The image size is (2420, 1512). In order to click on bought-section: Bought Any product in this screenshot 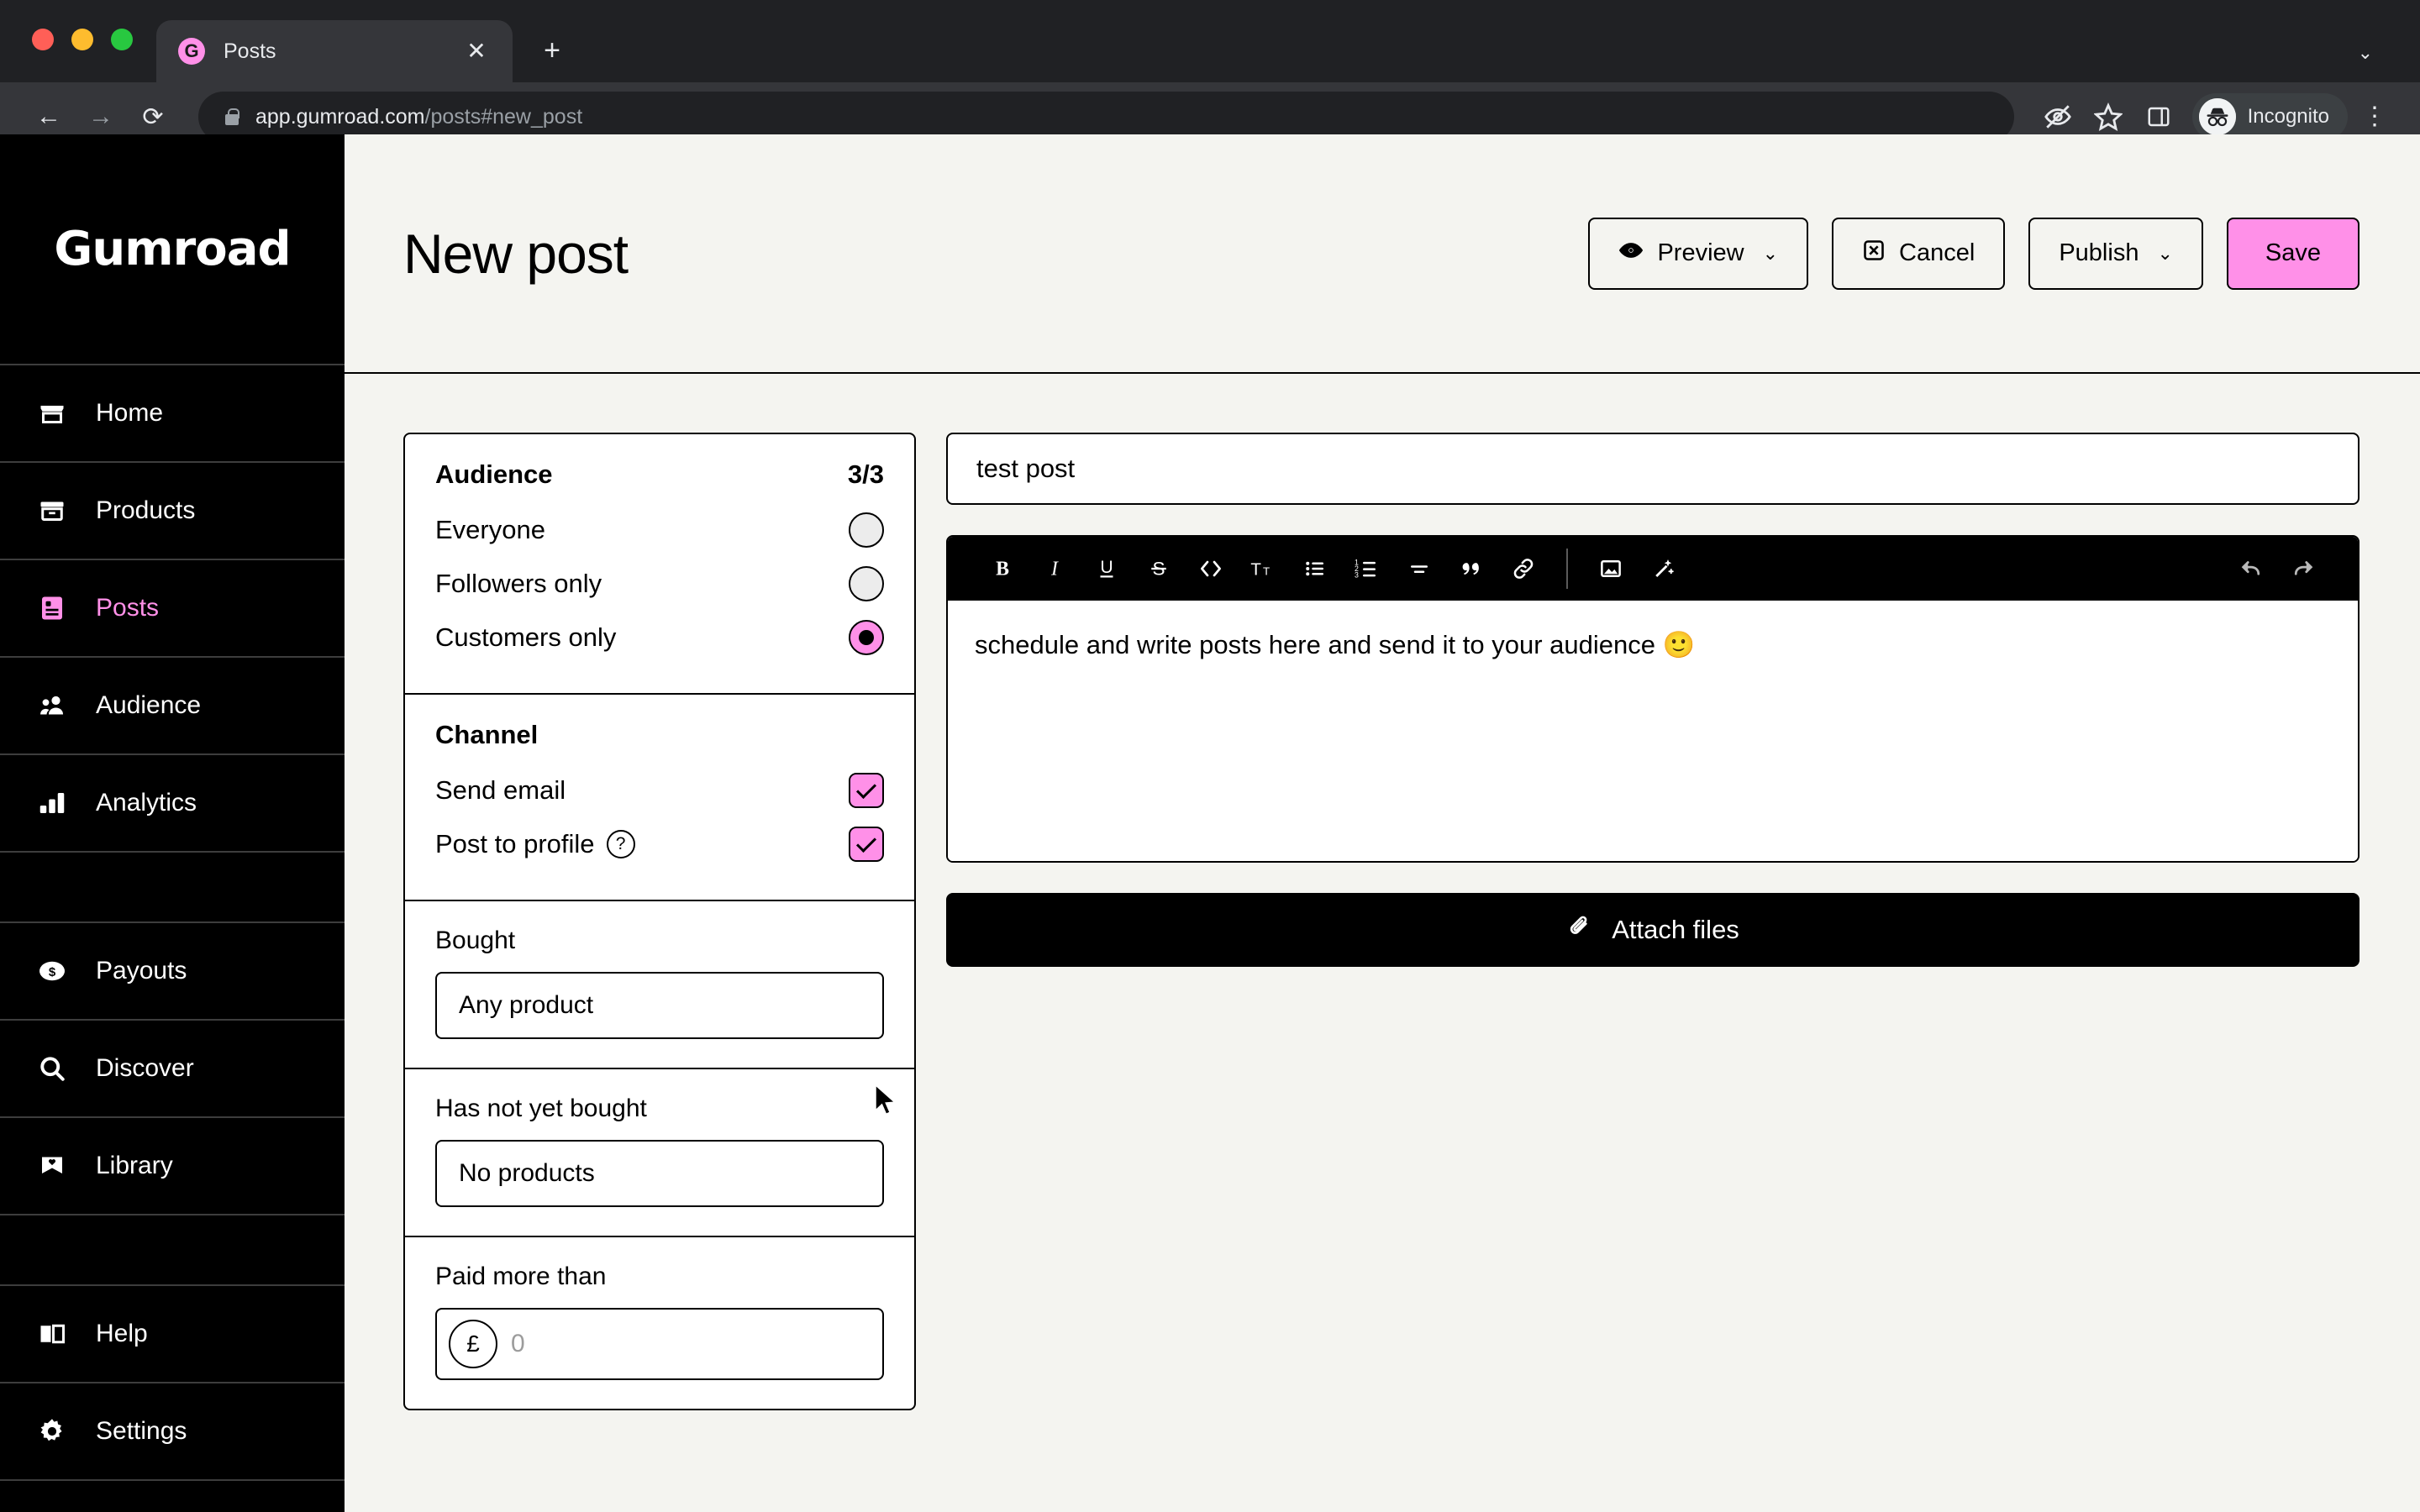, I will do `click(659, 985)`.